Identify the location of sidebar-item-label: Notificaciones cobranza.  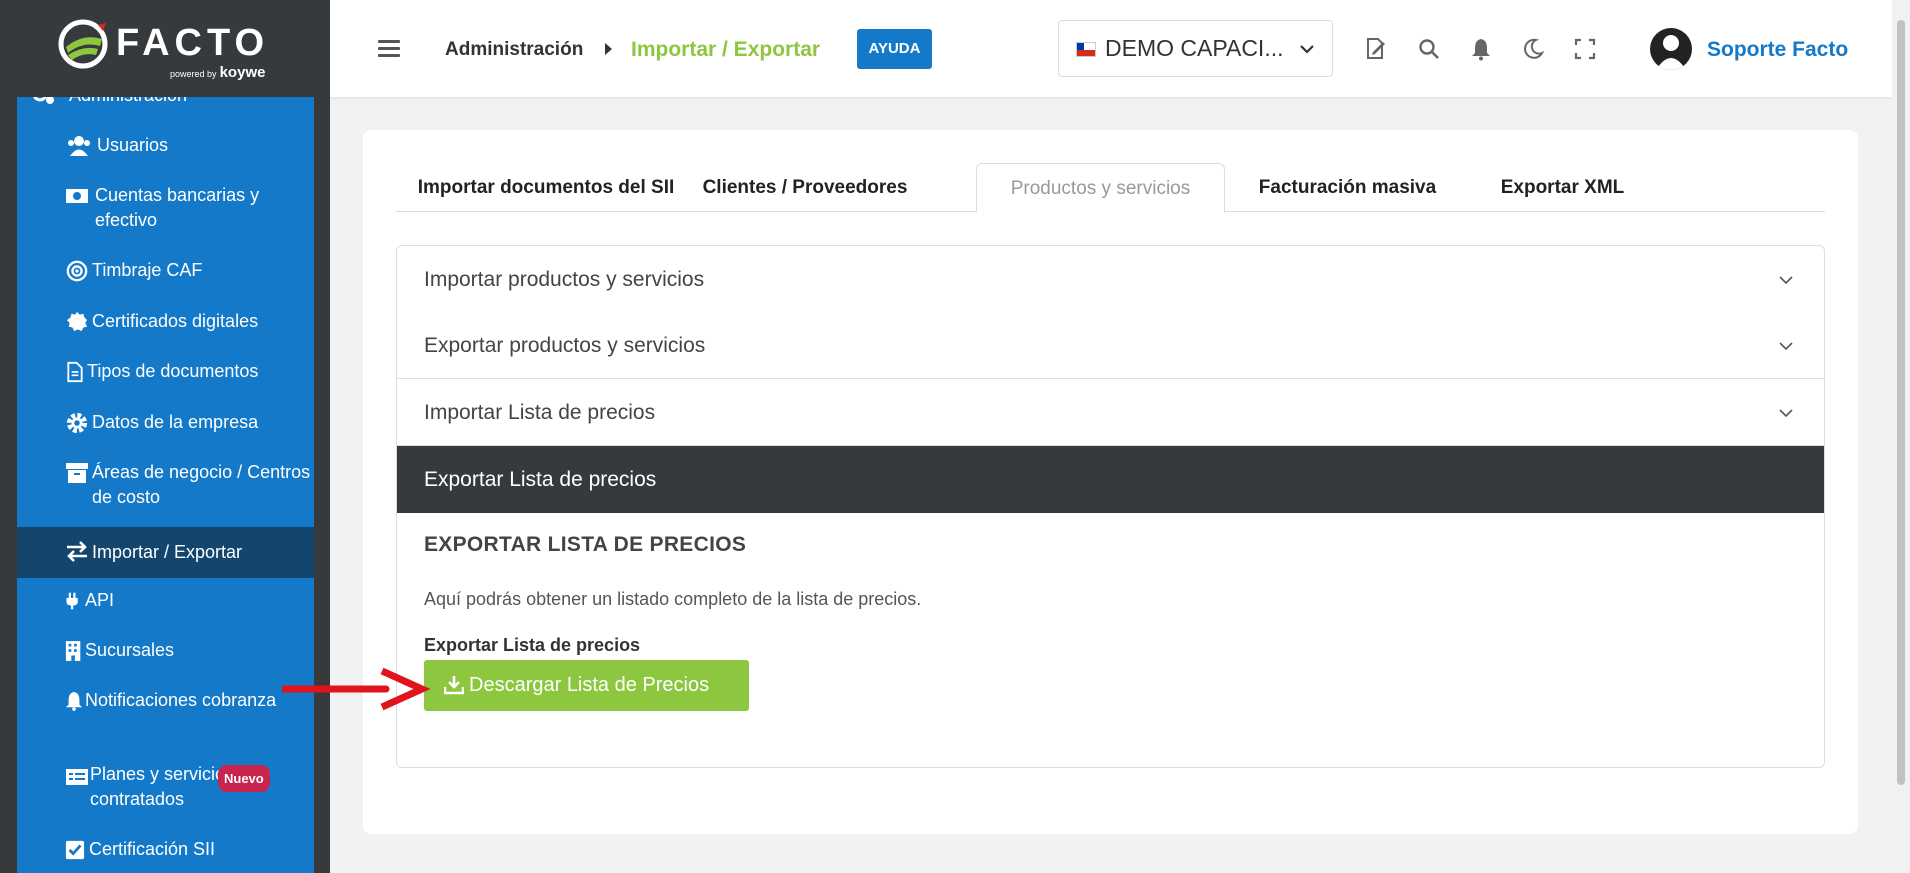
(181, 700).